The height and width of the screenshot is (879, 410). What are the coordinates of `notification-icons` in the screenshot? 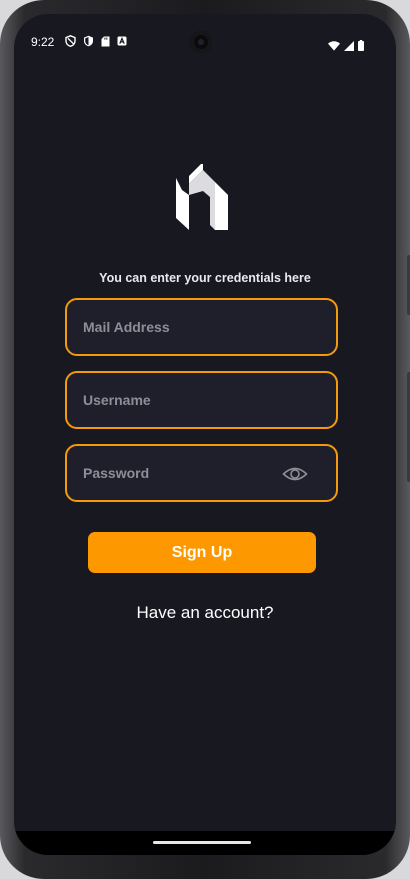 It's located at (96, 41).